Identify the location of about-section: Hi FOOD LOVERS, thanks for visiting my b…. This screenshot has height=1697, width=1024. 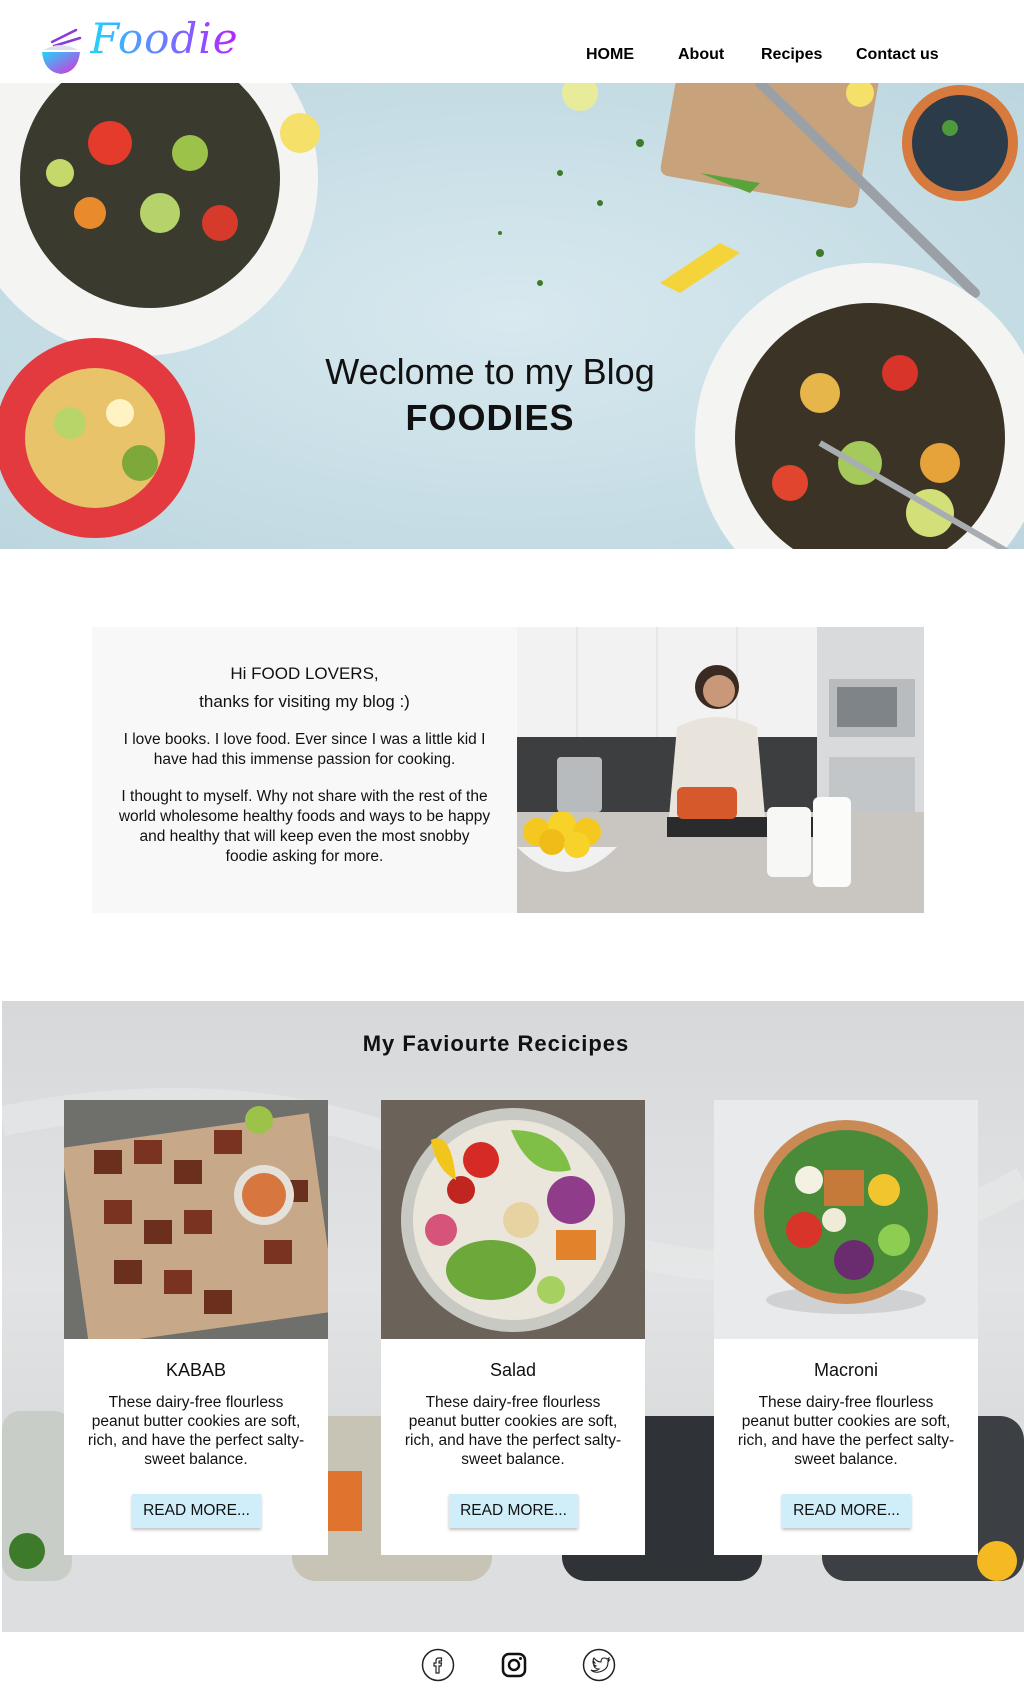
(508, 770).